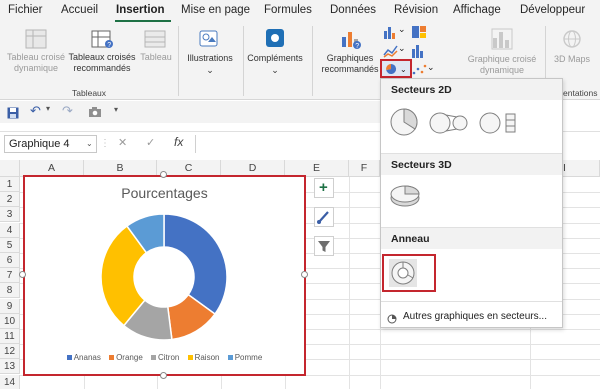 This screenshot has height=389, width=600. What do you see at coordinates (210, 70) in the screenshot?
I see `illustrations-dropdown-icon: ⌄` at bounding box center [210, 70].